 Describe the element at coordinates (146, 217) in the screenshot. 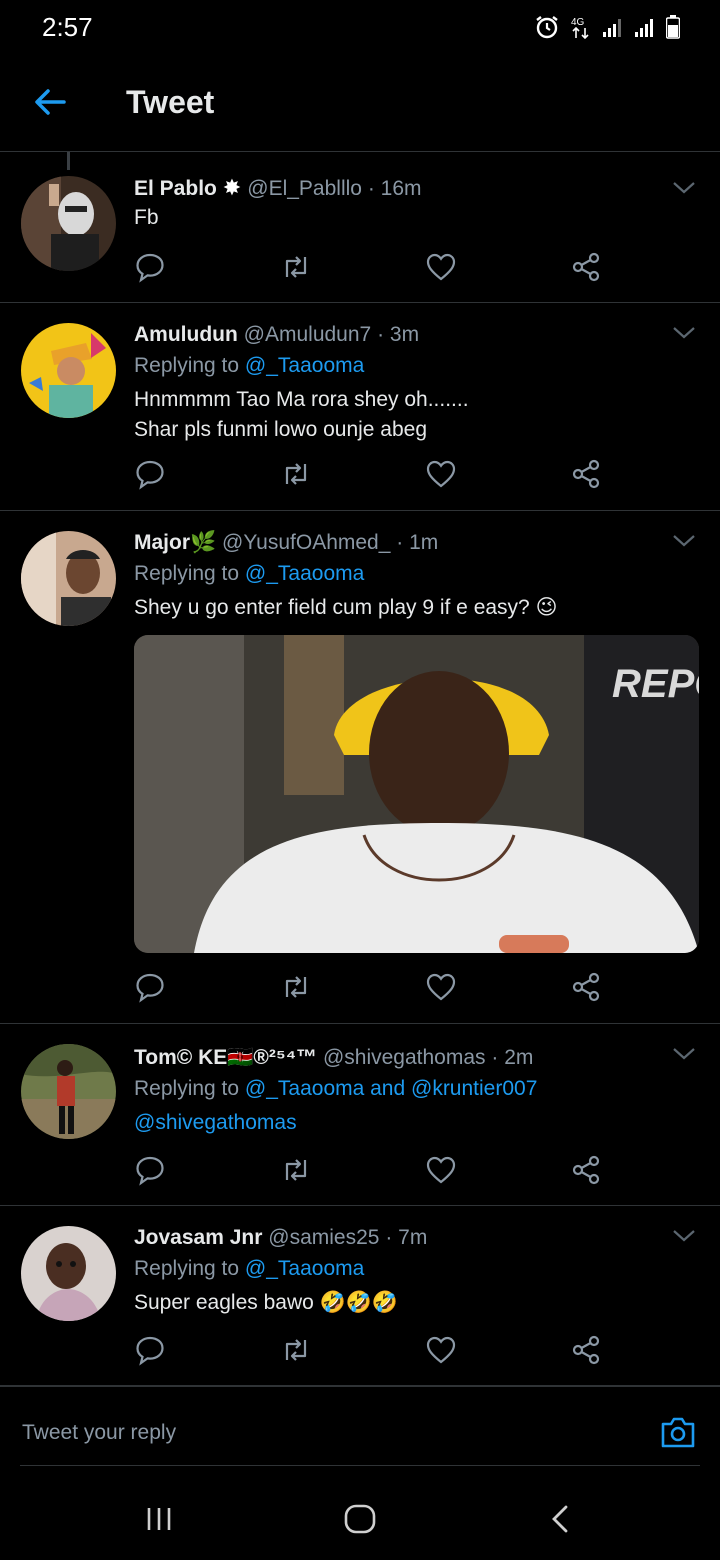

I see `tweet-text: Fb` at that location.